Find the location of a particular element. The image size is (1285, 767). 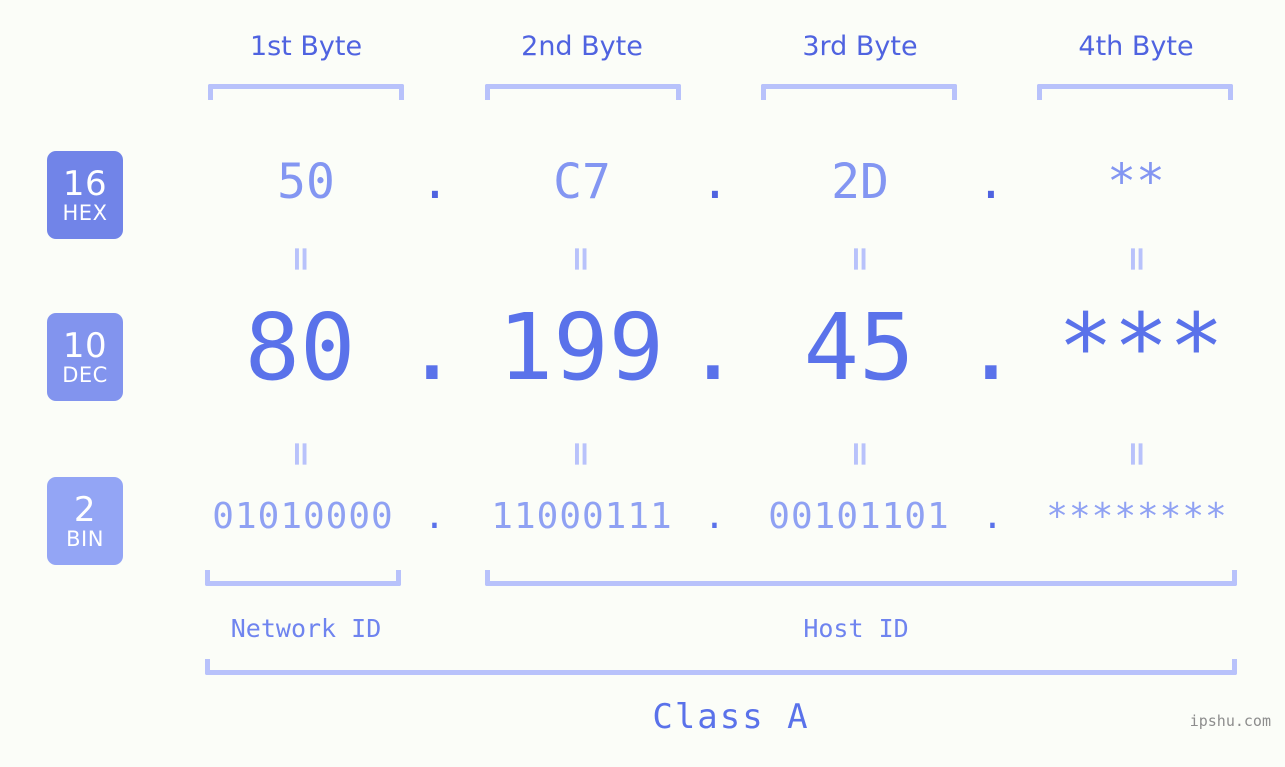

base-badge-dec-number: 10 is located at coordinates (85, 345).